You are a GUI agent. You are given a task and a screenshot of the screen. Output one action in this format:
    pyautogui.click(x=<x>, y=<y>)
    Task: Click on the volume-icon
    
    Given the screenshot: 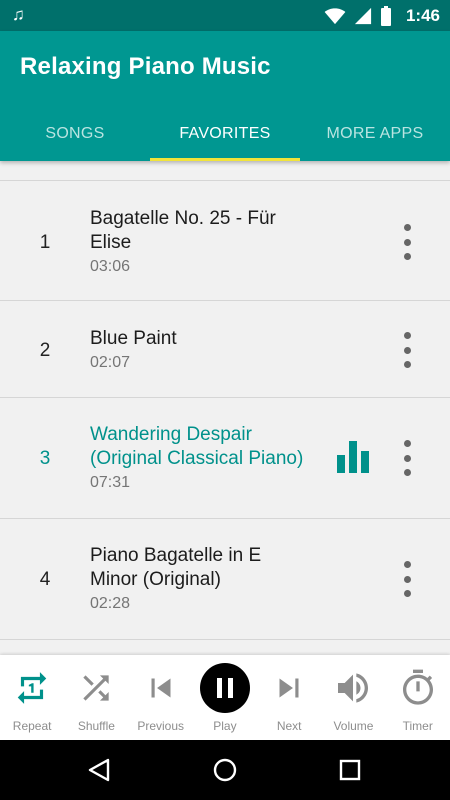 What is the action you would take?
    pyautogui.click(x=353, y=688)
    